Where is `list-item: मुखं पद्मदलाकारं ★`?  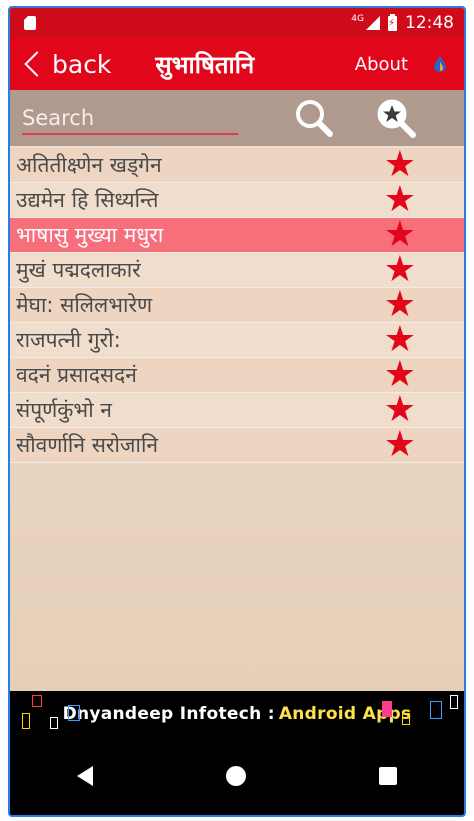
list-item: मुखं पद्मदलाकारं ★ is located at coordinates (237, 270).